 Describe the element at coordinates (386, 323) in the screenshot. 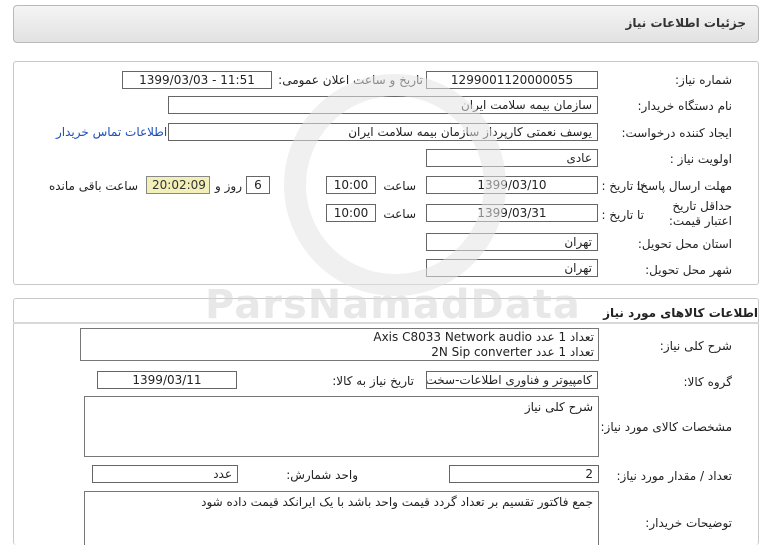

I see `goods-divider` at that location.